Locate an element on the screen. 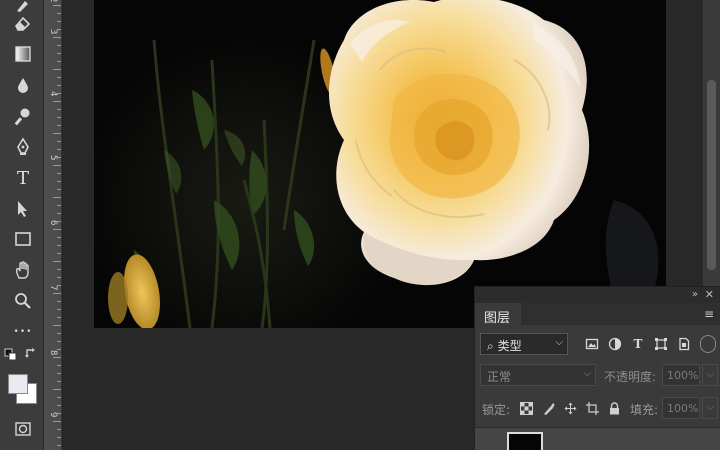 The width and height of the screenshot is (720, 450). swap-colors-icon is located at coordinates (31, 353).